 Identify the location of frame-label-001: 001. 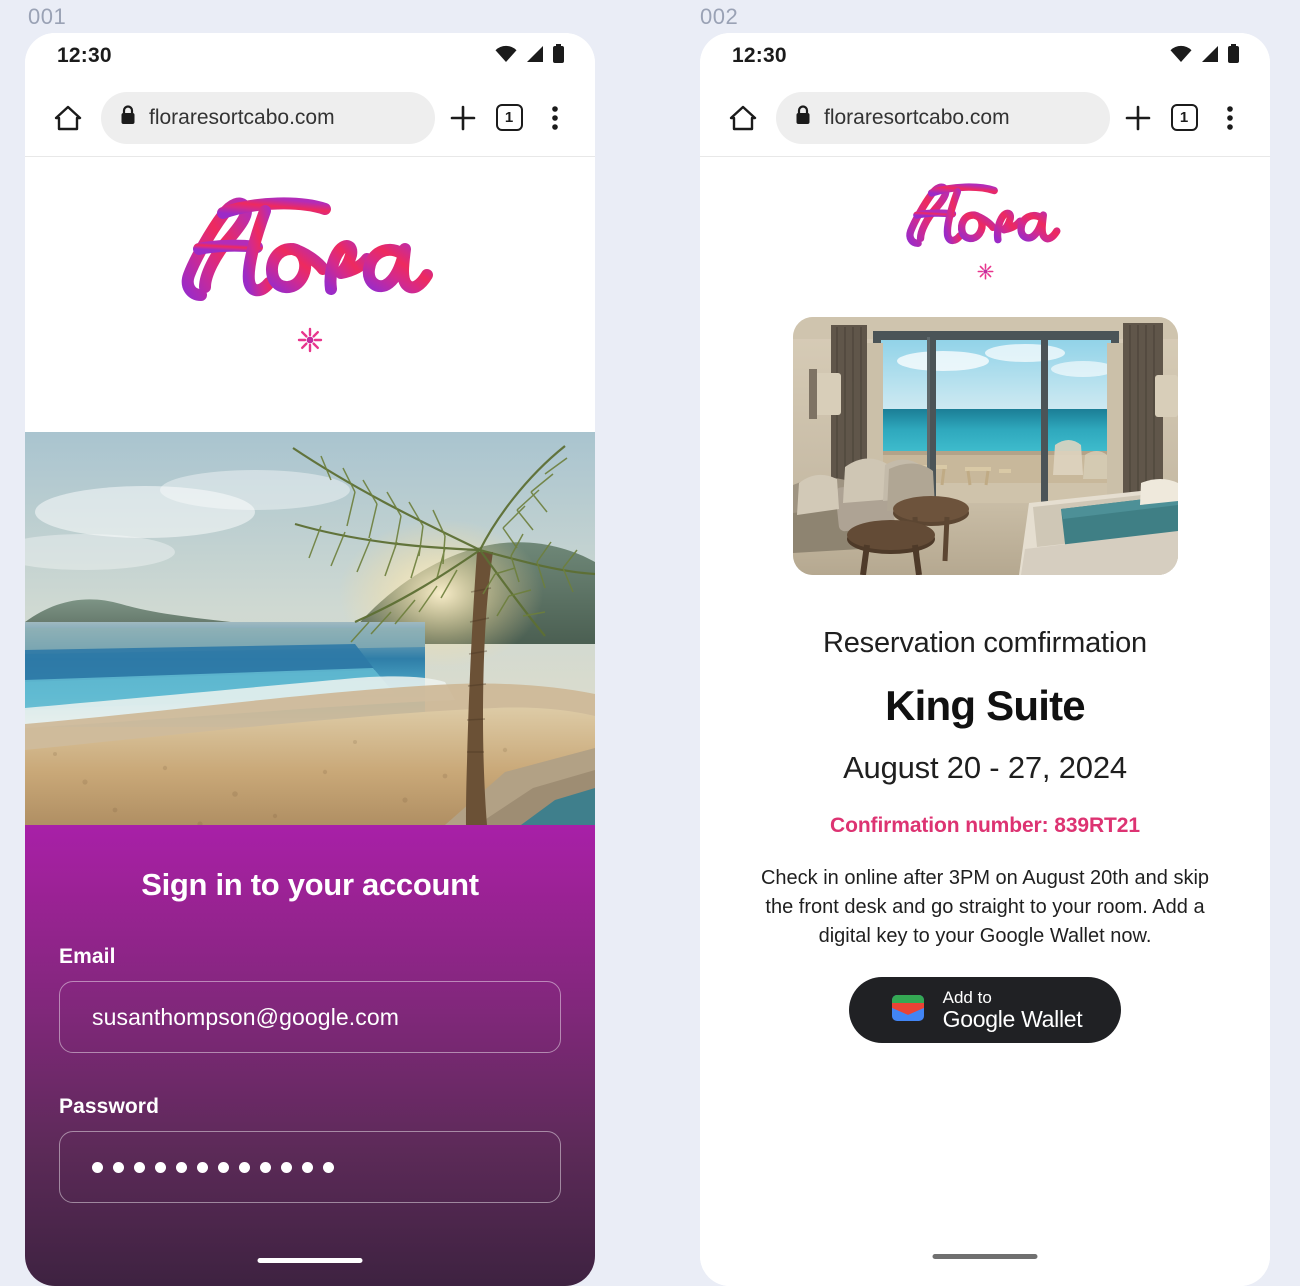
(47, 16).